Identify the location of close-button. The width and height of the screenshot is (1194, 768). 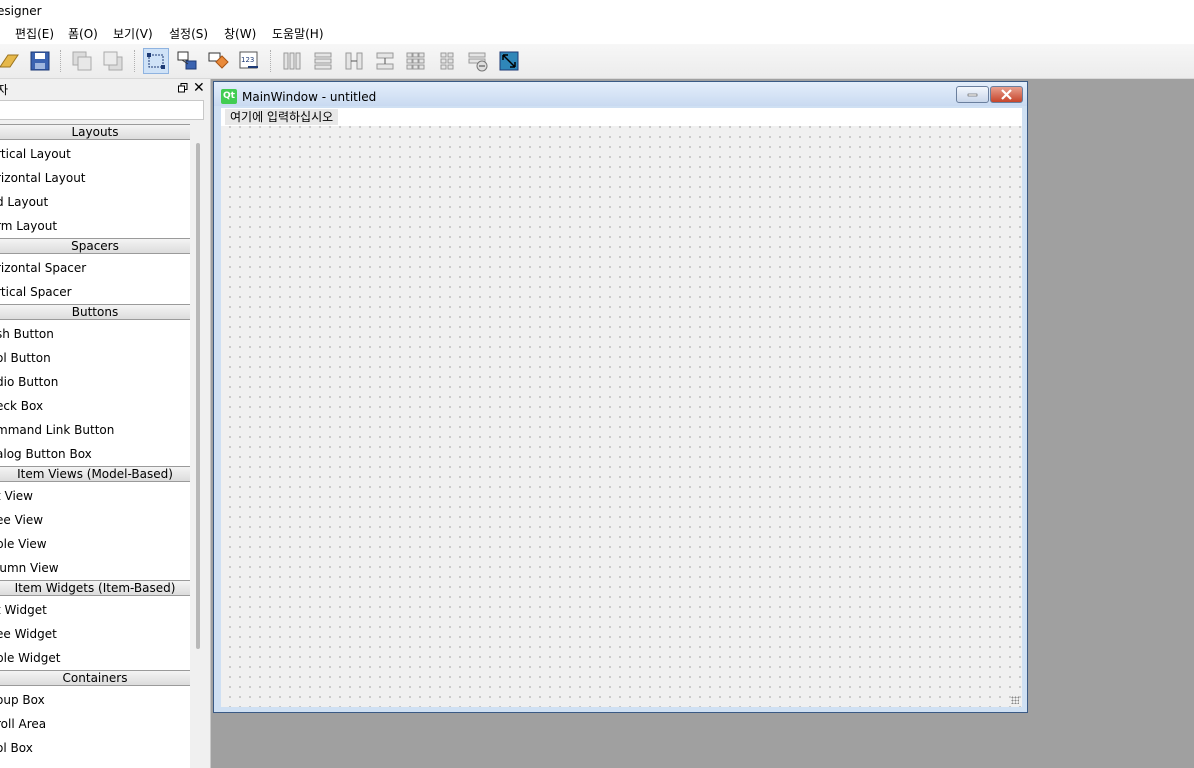
(1006, 94).